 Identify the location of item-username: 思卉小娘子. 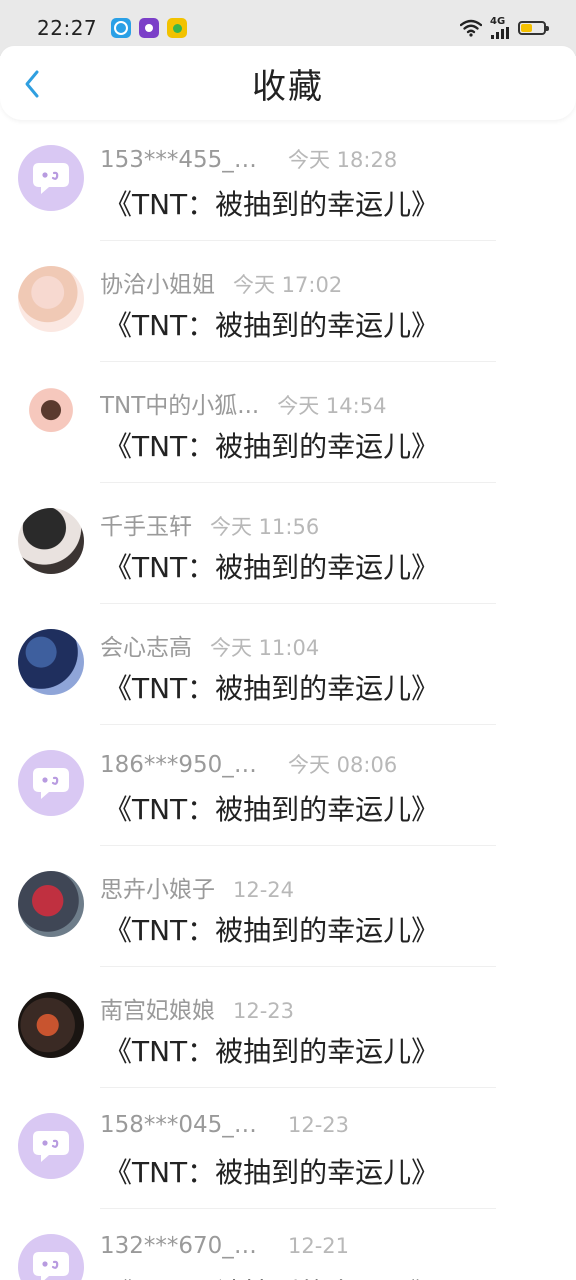
(157, 887).